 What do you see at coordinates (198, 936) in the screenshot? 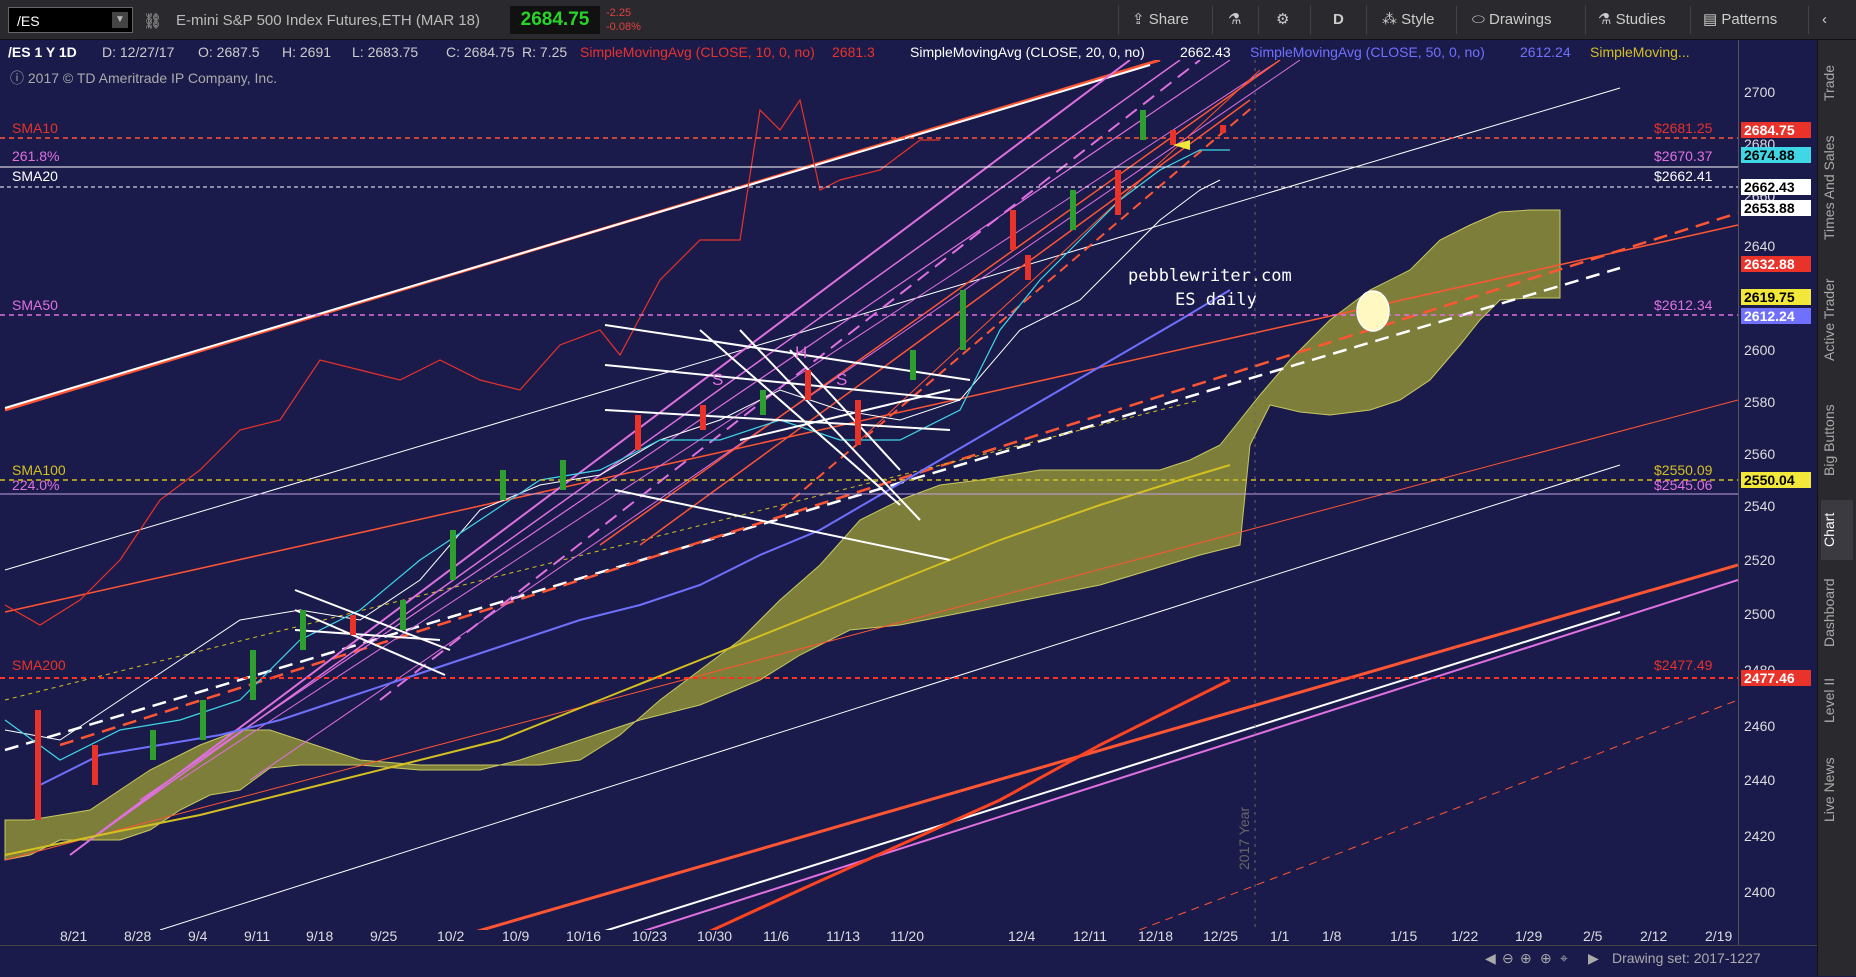
I see `x-tick: 9/4` at bounding box center [198, 936].